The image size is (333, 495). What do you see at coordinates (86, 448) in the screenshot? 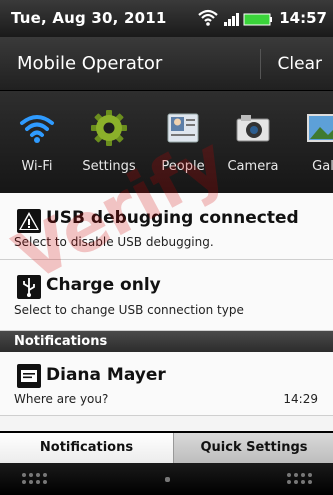
I see `tab-notifications: Notifications` at bounding box center [86, 448].